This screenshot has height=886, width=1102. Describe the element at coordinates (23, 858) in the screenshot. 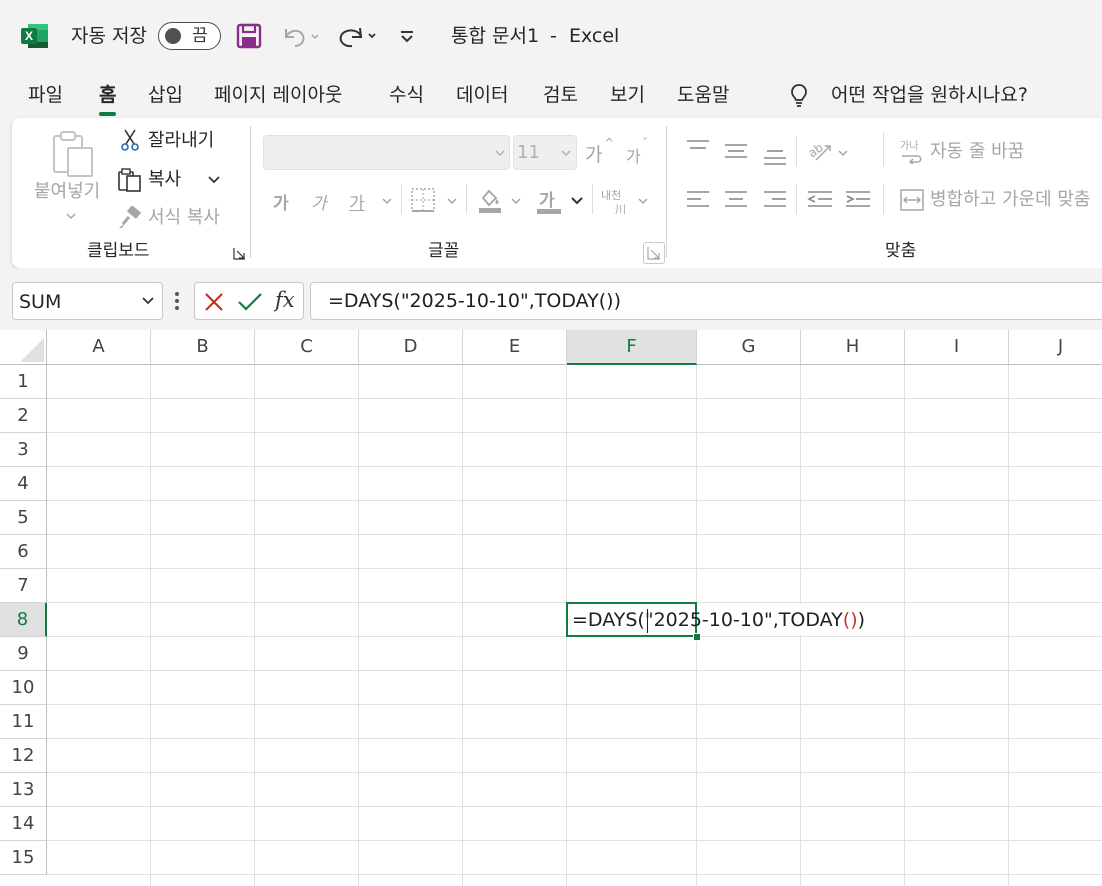

I see `row-header-15: 15` at that location.